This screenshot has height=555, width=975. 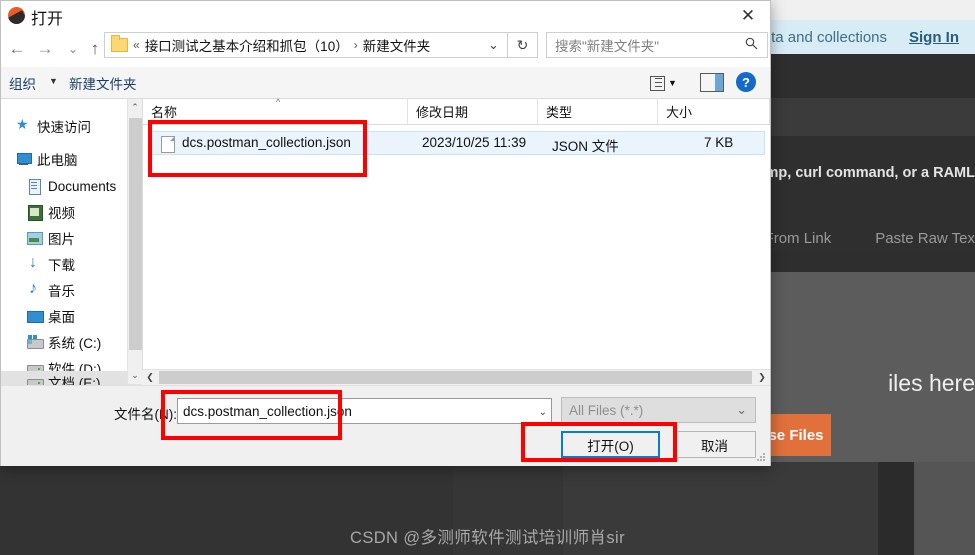 I want to click on drive-icon, so click(x=35, y=342).